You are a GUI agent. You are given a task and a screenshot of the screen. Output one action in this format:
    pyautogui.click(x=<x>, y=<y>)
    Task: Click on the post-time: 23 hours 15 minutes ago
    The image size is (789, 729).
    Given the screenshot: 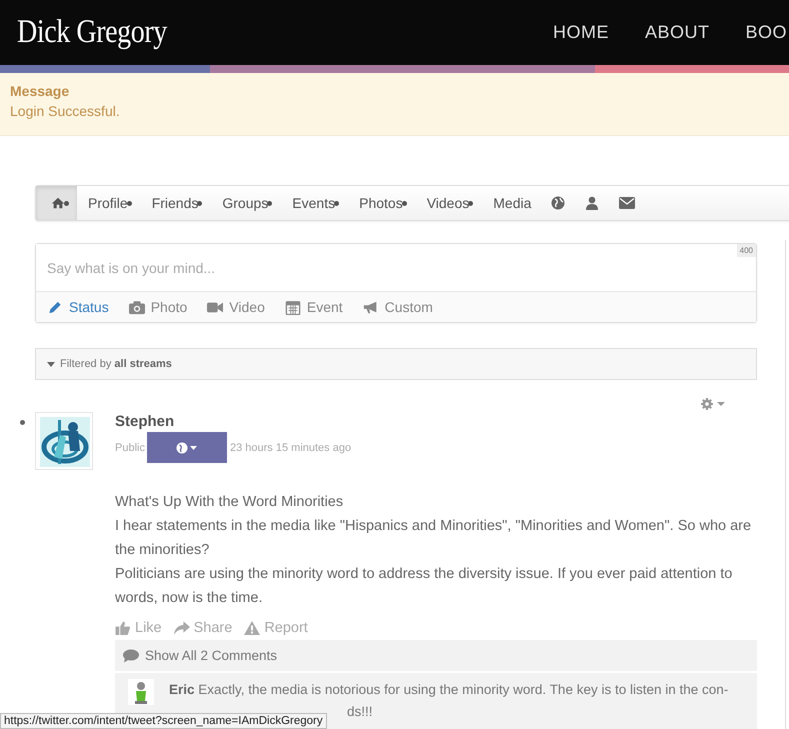 What is the action you would take?
    pyautogui.click(x=291, y=448)
    